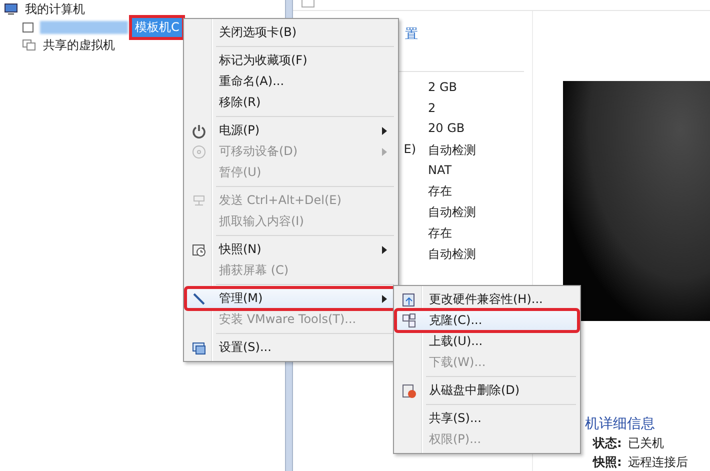 The image size is (710, 471). Describe the element at coordinates (620, 424) in the screenshot. I see `section-title: 机详细信息` at that location.